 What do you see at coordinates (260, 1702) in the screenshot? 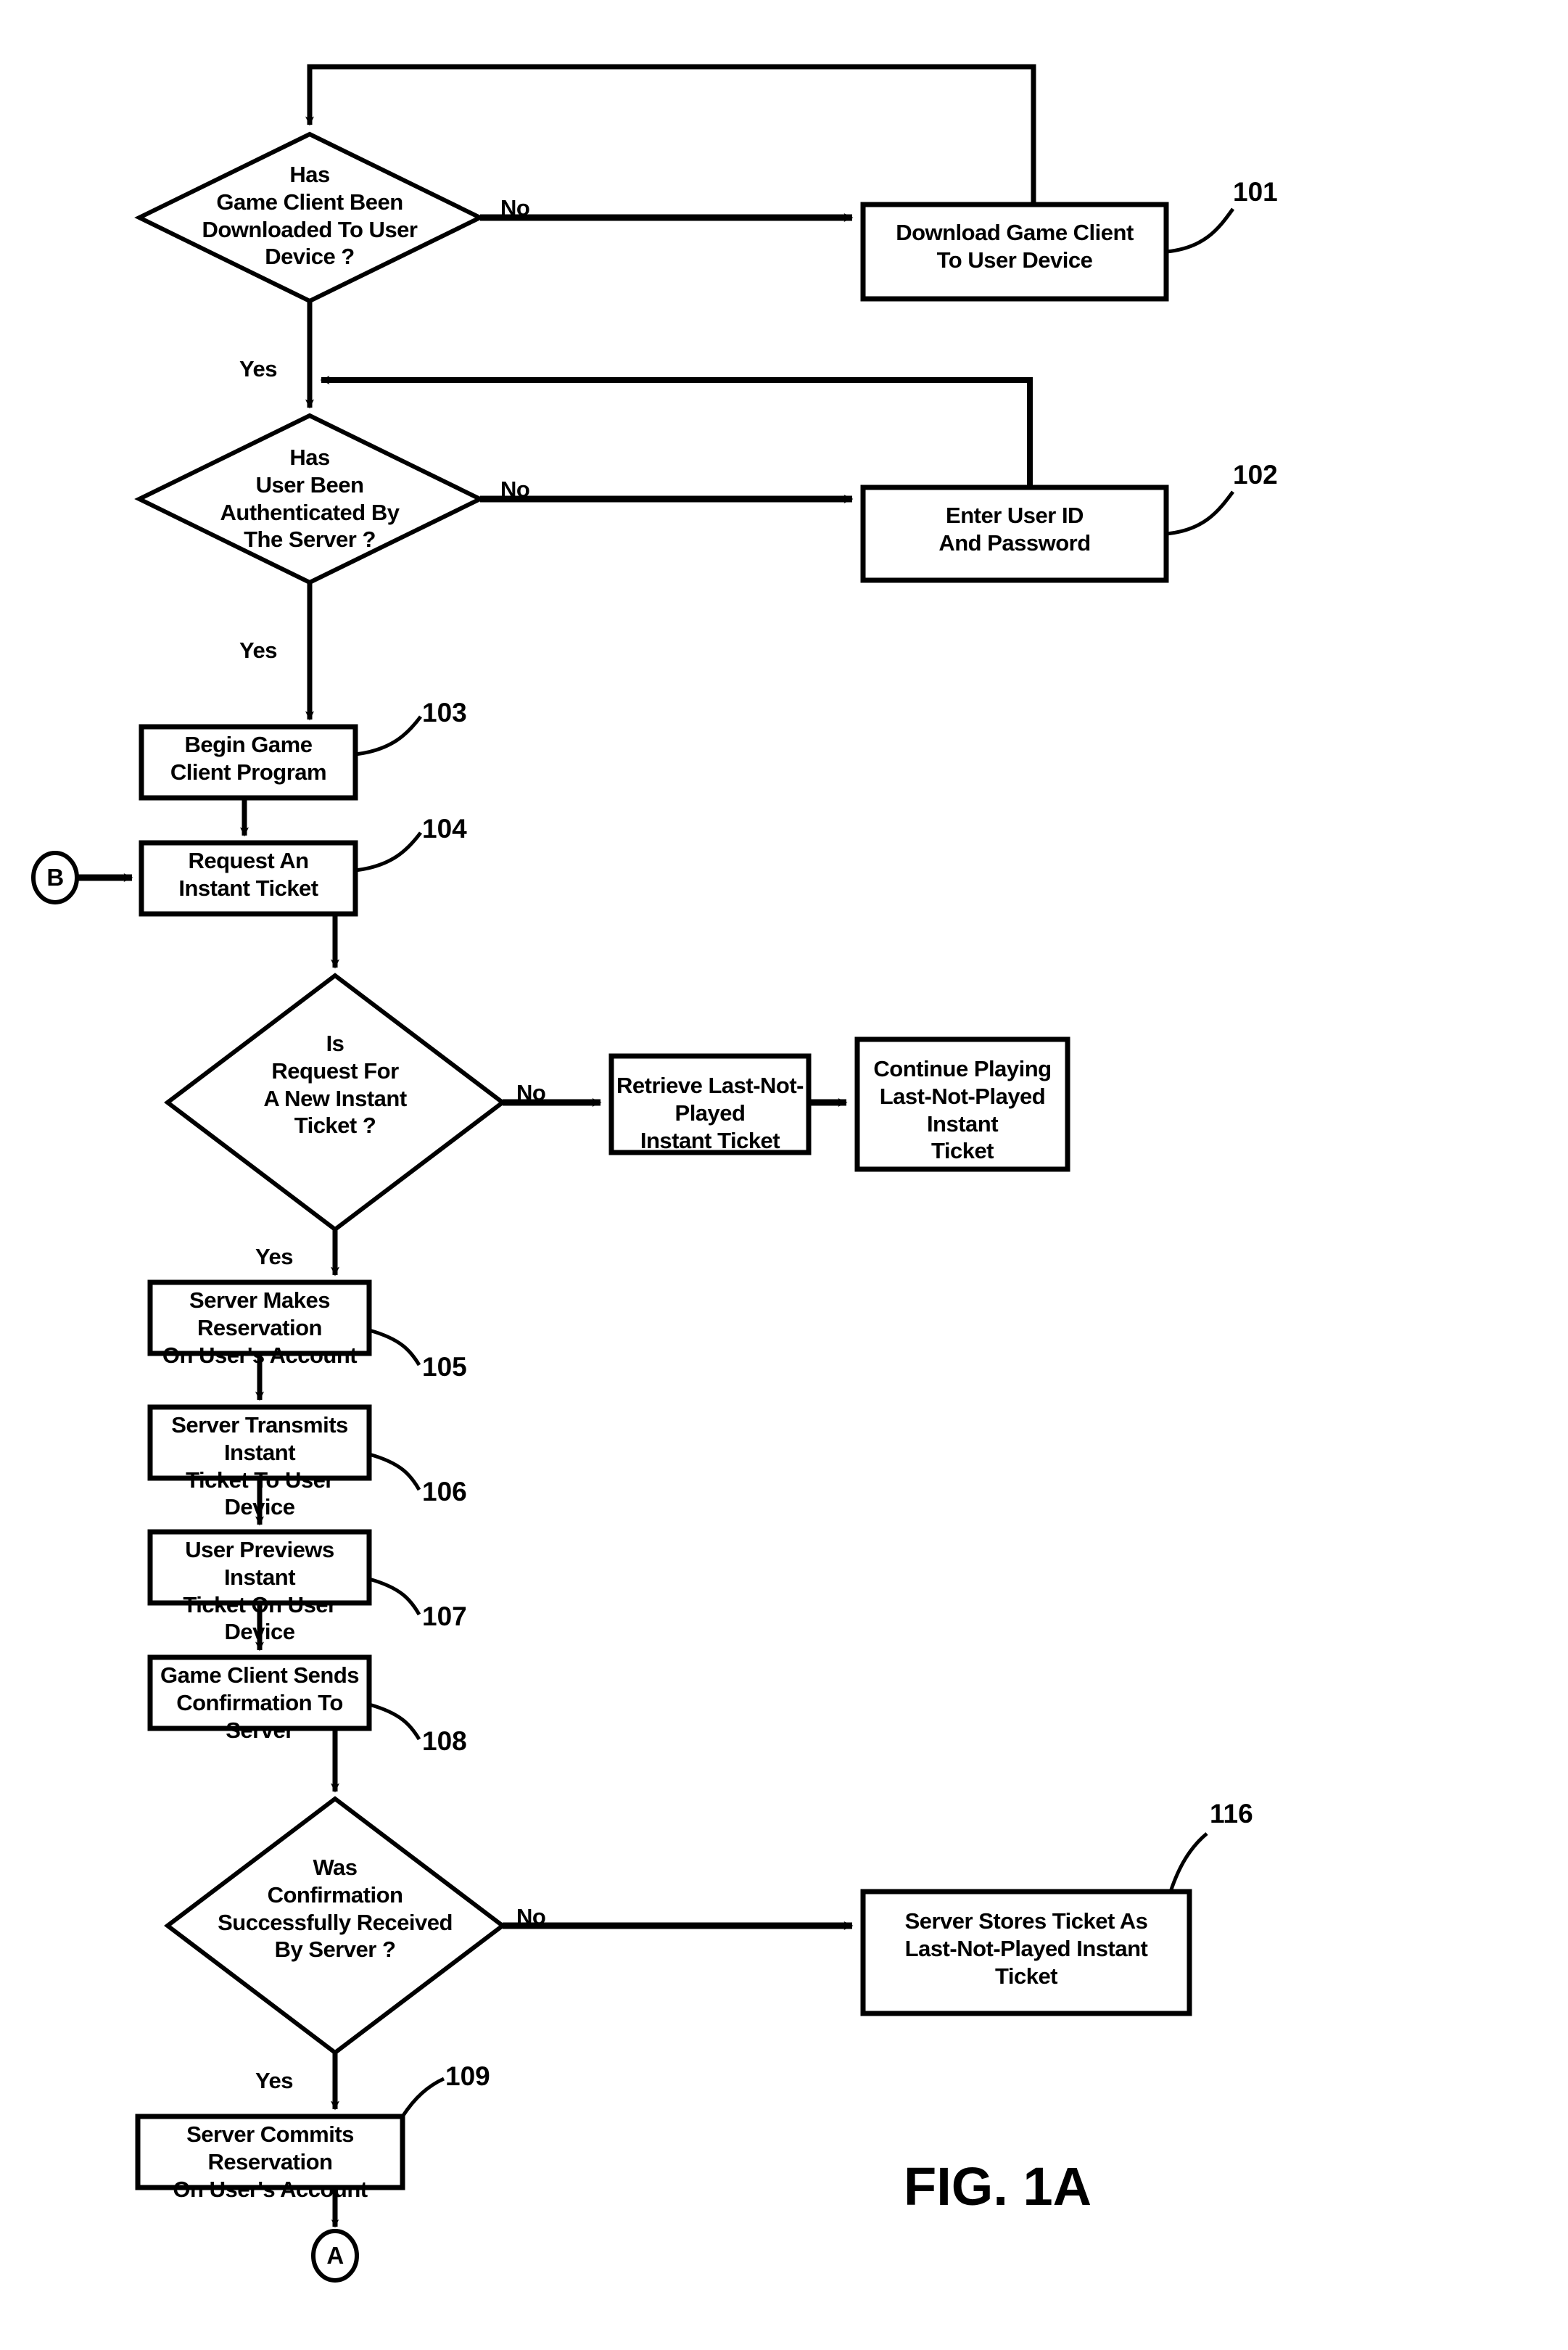
I see `process-box-108-label: Game Client Sends Confirmation To Server` at bounding box center [260, 1702].